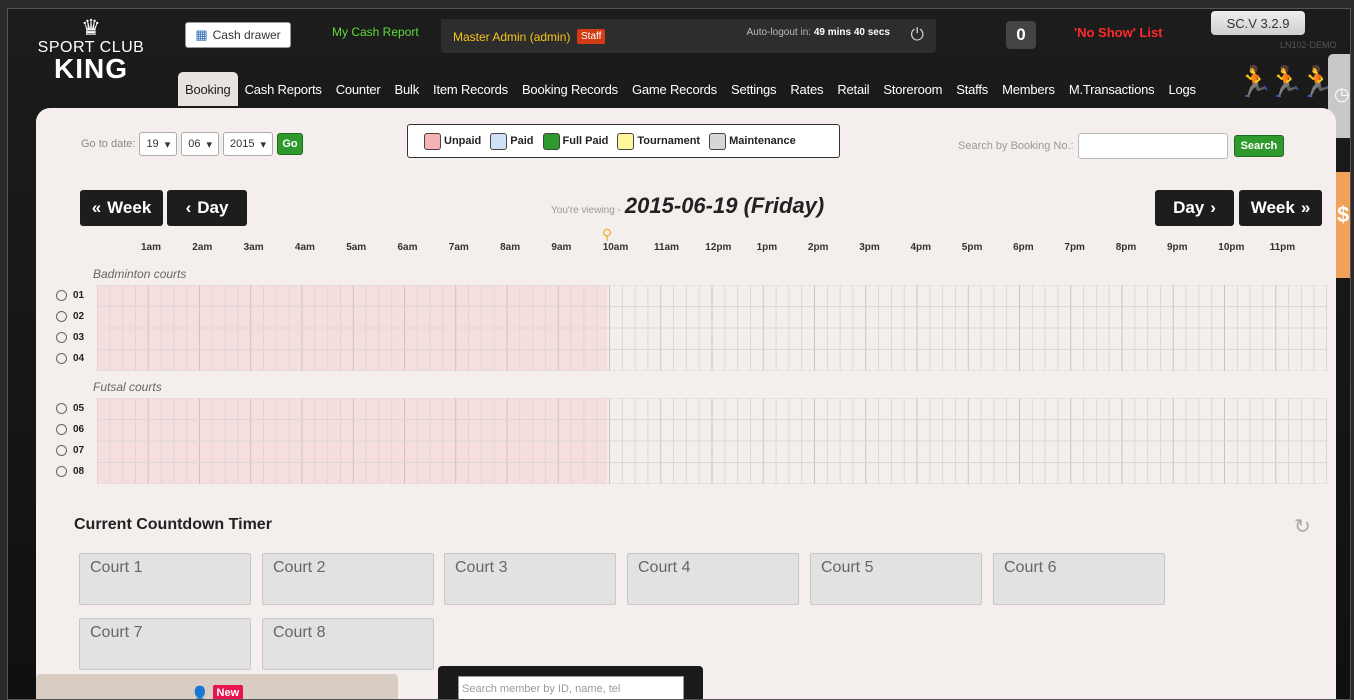 Image resolution: width=1354 pixels, height=700 pixels. I want to click on prev-week-button: «Week, so click(121, 208).